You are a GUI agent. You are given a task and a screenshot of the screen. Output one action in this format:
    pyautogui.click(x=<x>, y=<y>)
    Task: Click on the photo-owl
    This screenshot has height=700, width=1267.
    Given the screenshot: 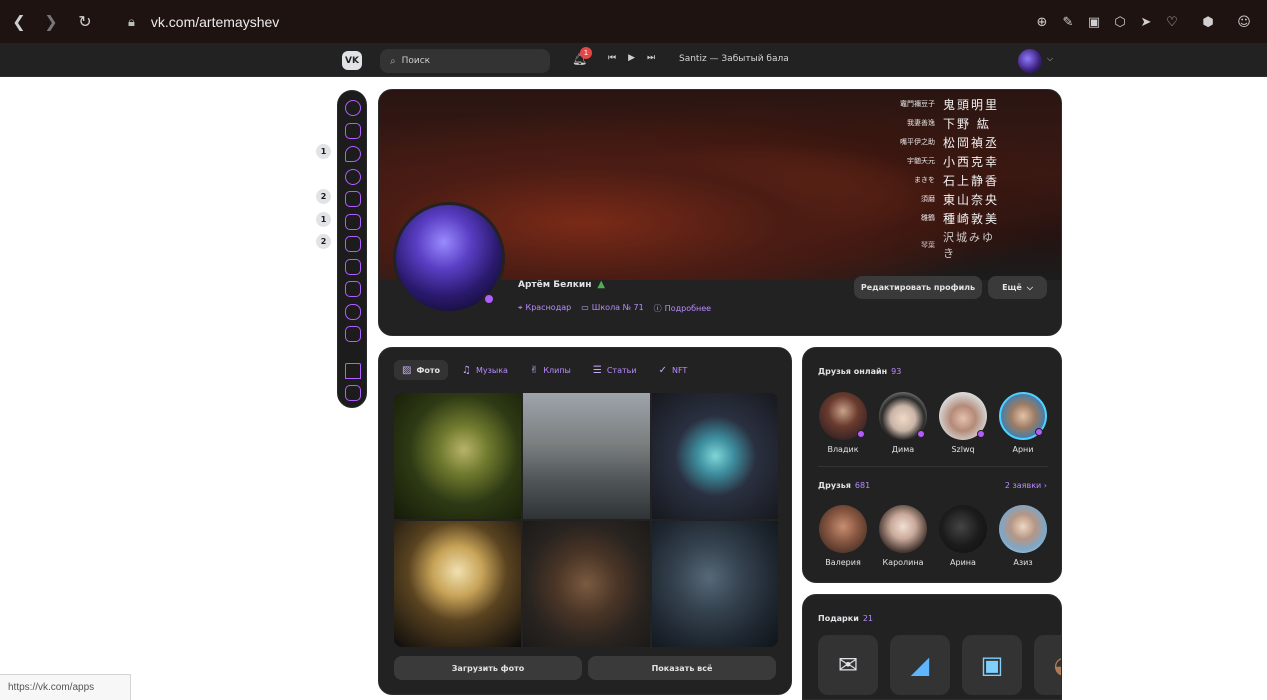 What is the action you would take?
    pyautogui.click(x=457, y=584)
    